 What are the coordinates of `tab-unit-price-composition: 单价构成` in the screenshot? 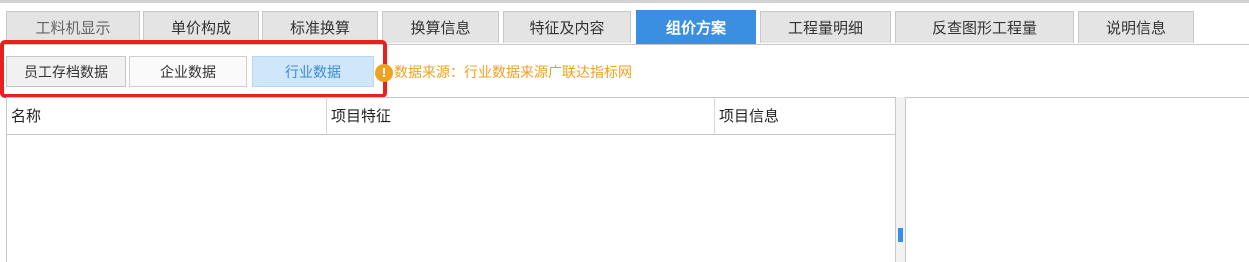 It's located at (201, 27).